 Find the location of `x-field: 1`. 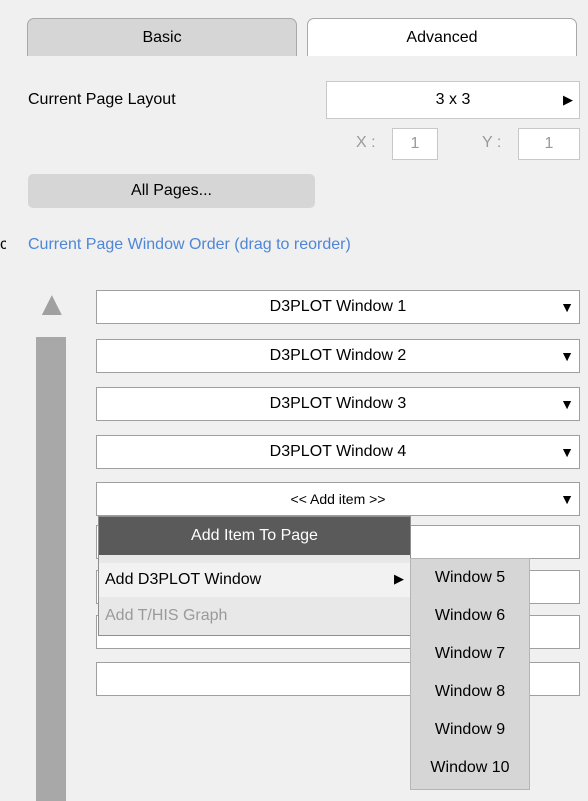

x-field: 1 is located at coordinates (415, 144).